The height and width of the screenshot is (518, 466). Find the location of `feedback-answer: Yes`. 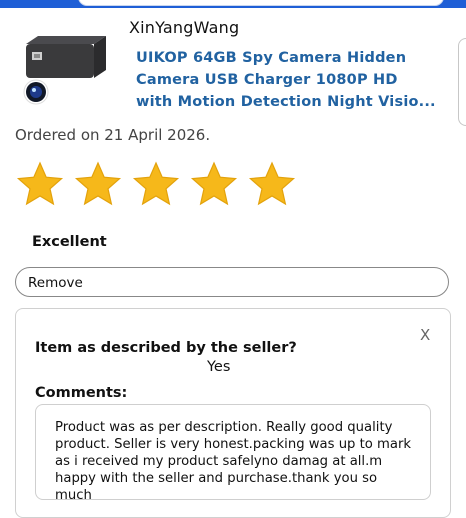

feedback-answer: Yes is located at coordinates (219, 367).